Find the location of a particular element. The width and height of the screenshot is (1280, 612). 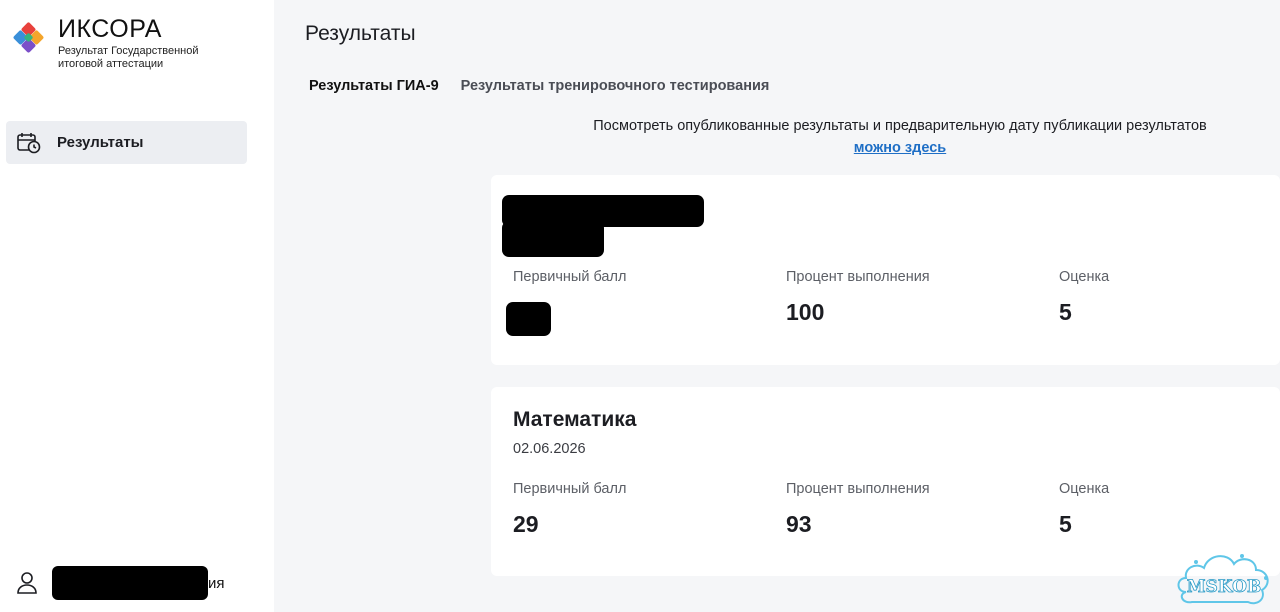

completion-percent: Процент выполнения 93 is located at coordinates (858, 509).